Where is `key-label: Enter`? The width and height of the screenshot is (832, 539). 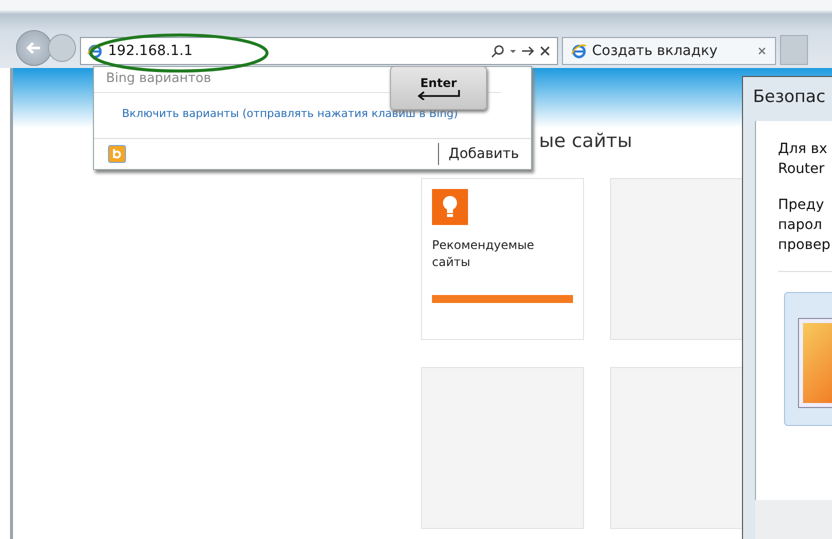 key-label: Enter is located at coordinates (438, 83).